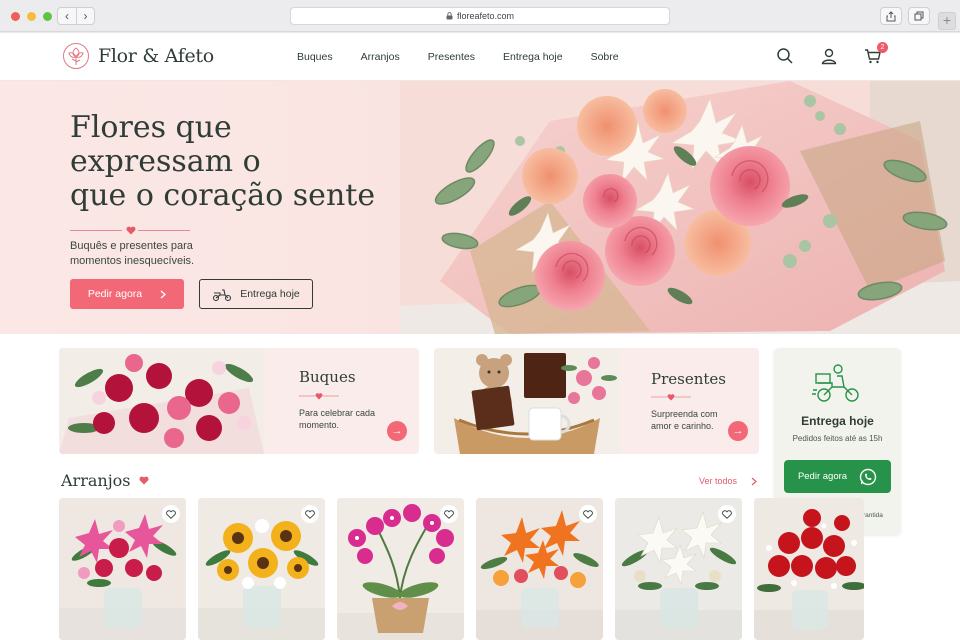  I want to click on section-title-text: Arranjos, so click(96, 480).